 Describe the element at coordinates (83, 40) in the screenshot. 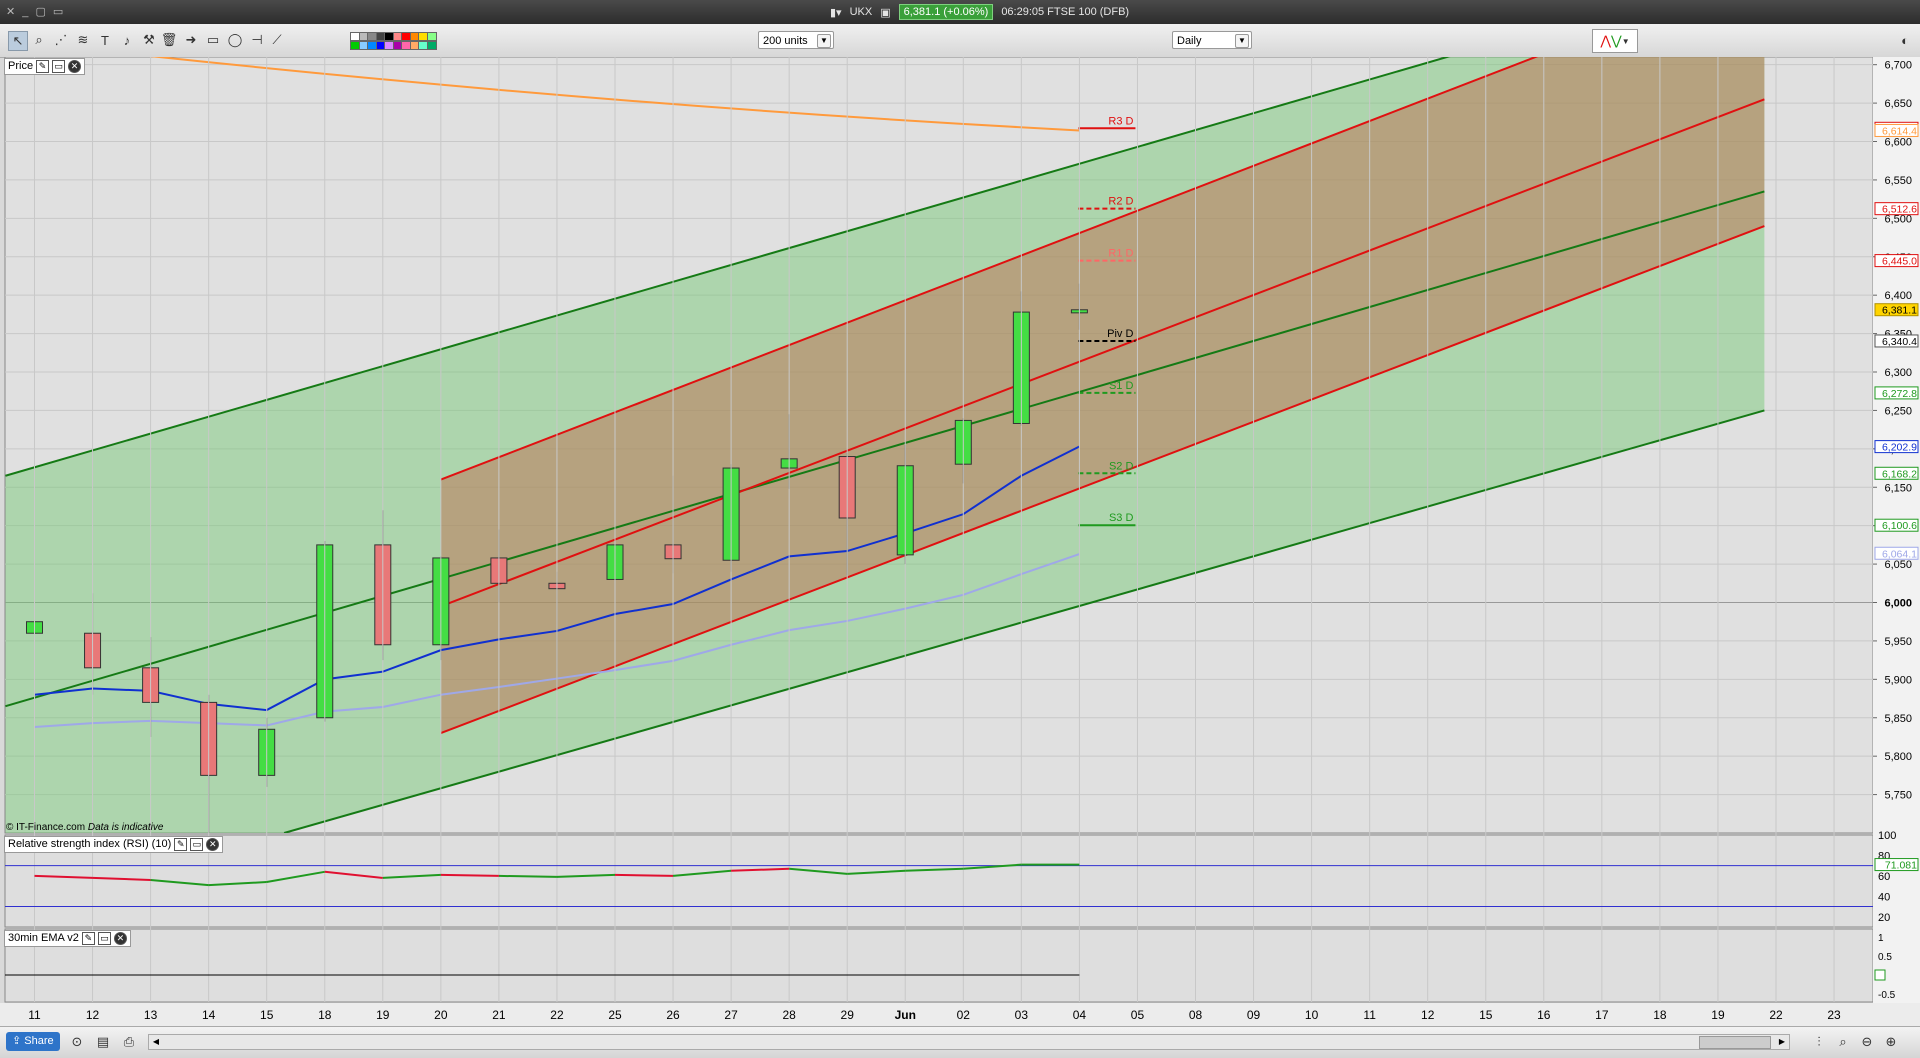

I see `fibonacci-icon: ≋` at that location.